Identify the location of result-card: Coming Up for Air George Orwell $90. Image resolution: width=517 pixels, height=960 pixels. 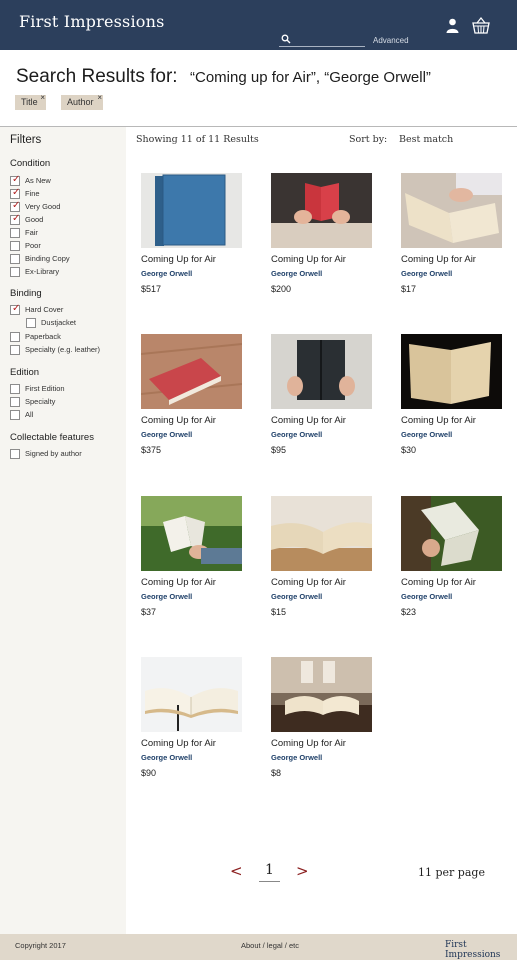
(192, 719).